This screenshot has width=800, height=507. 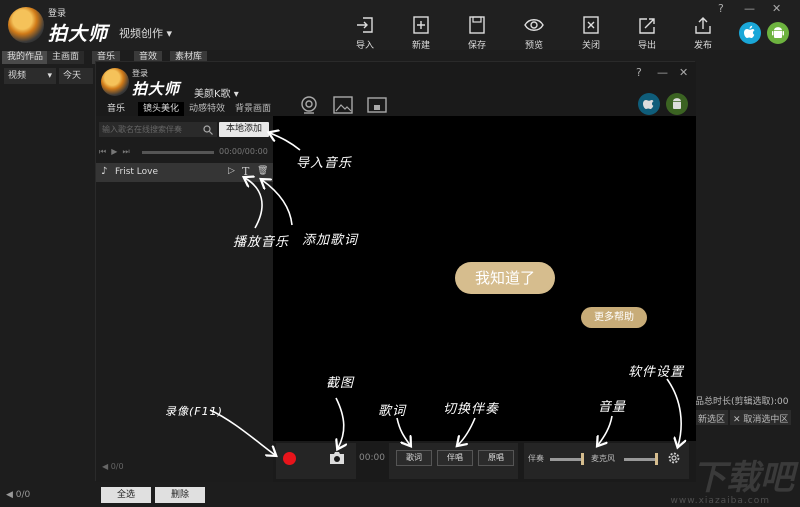 I want to click on import-button: 导入, so click(x=365, y=33).